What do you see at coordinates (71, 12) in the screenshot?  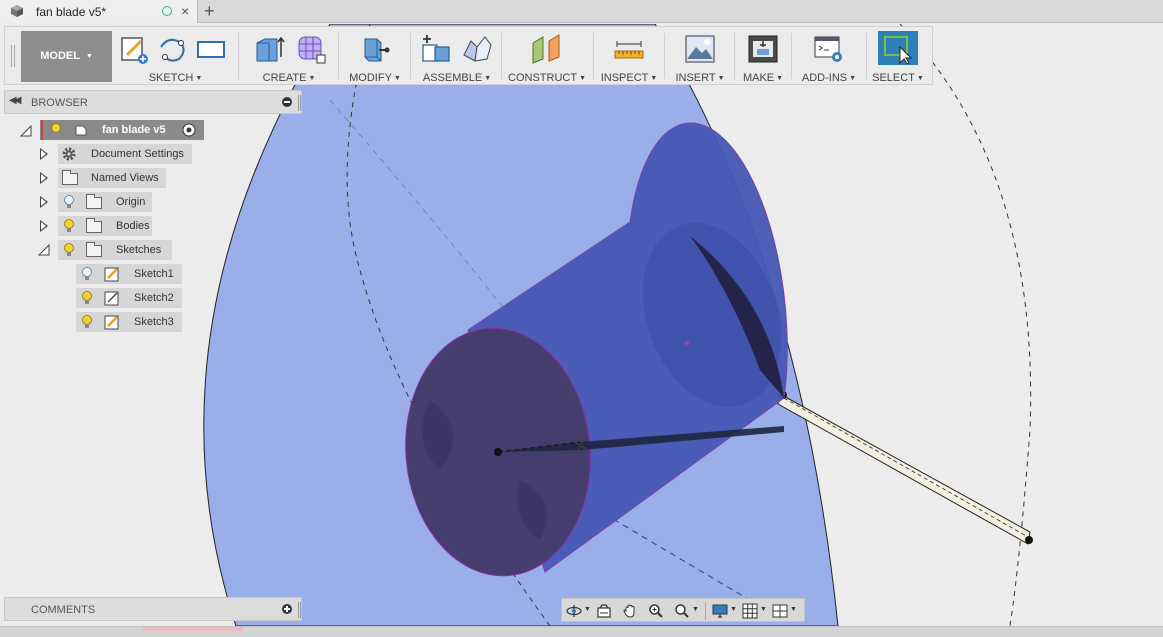 I see `document-tab-title: fan blade v5*` at bounding box center [71, 12].